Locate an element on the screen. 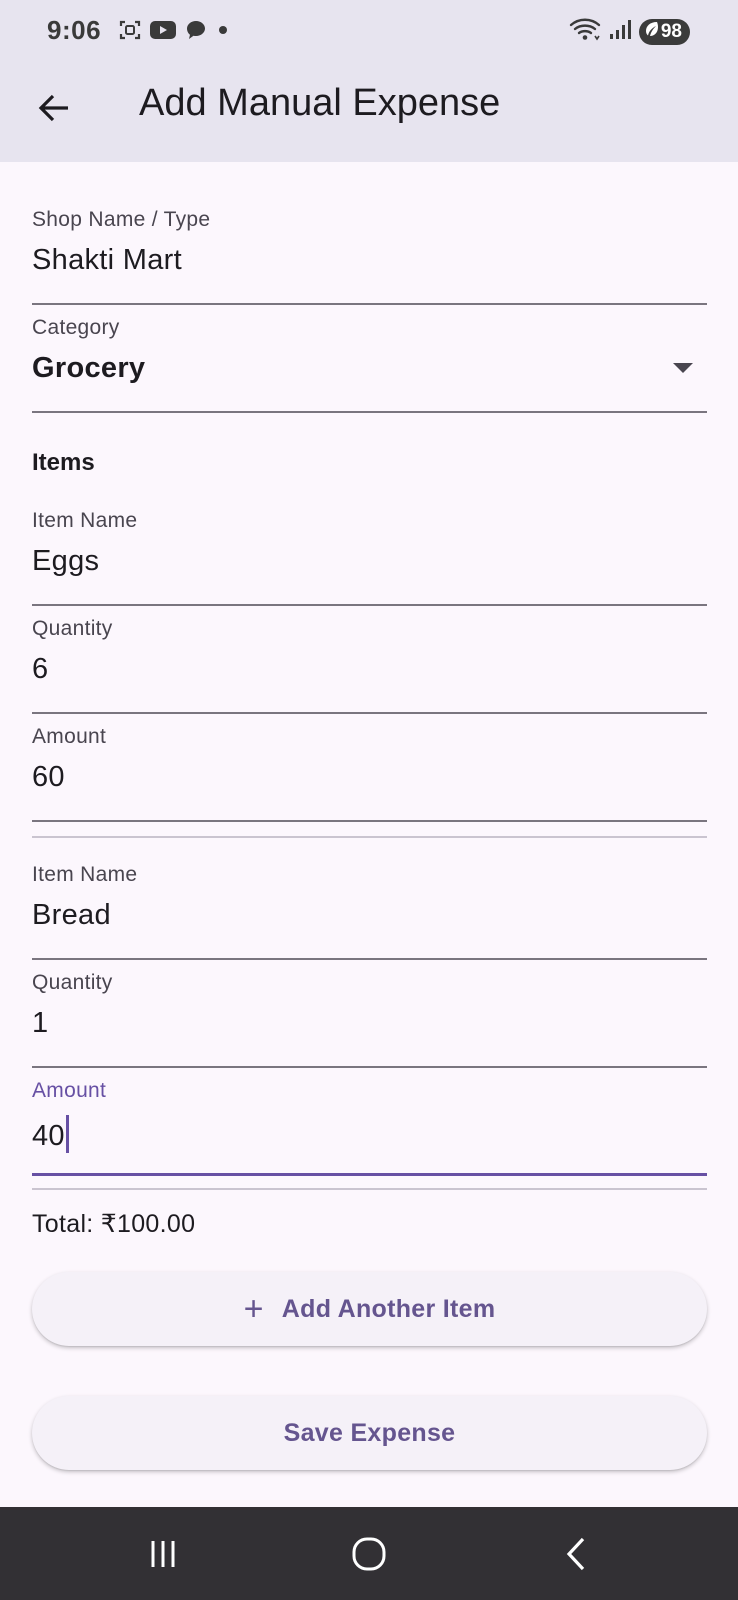  recents-button is located at coordinates (163, 1554).